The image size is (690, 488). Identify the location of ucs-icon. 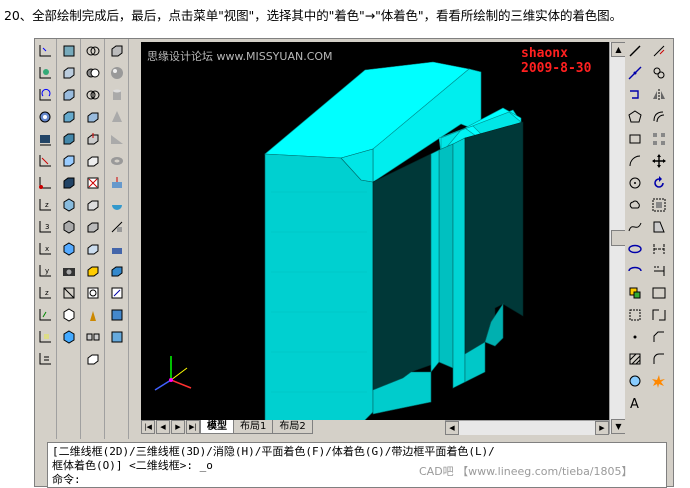
(45, 51).